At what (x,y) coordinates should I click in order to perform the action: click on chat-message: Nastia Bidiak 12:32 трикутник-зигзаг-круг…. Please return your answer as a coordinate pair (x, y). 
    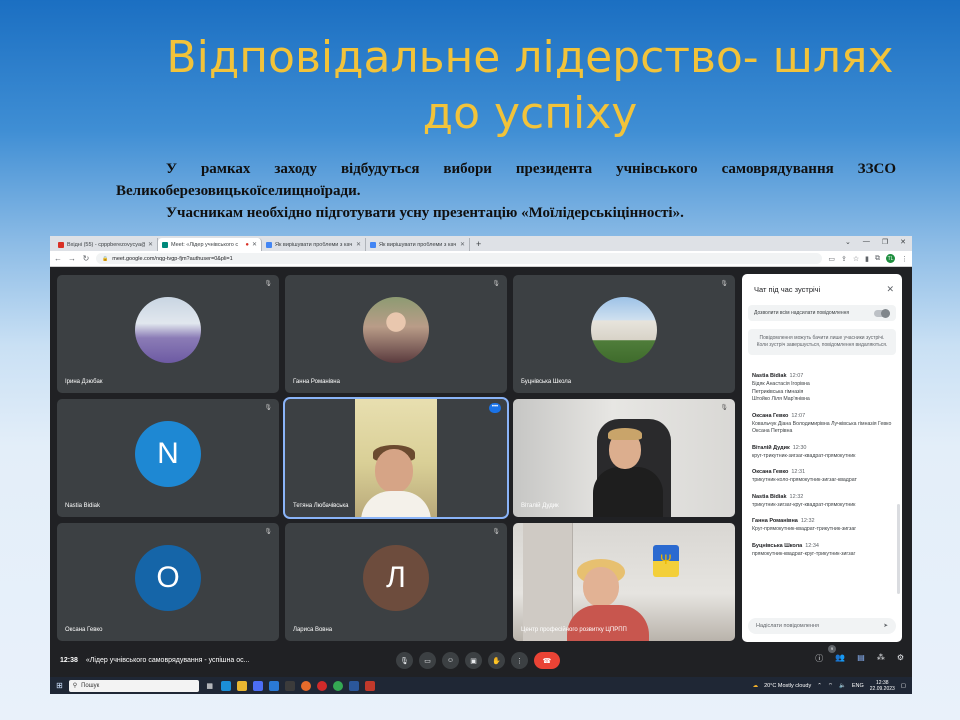
    Looking at the image, I should click on (804, 500).